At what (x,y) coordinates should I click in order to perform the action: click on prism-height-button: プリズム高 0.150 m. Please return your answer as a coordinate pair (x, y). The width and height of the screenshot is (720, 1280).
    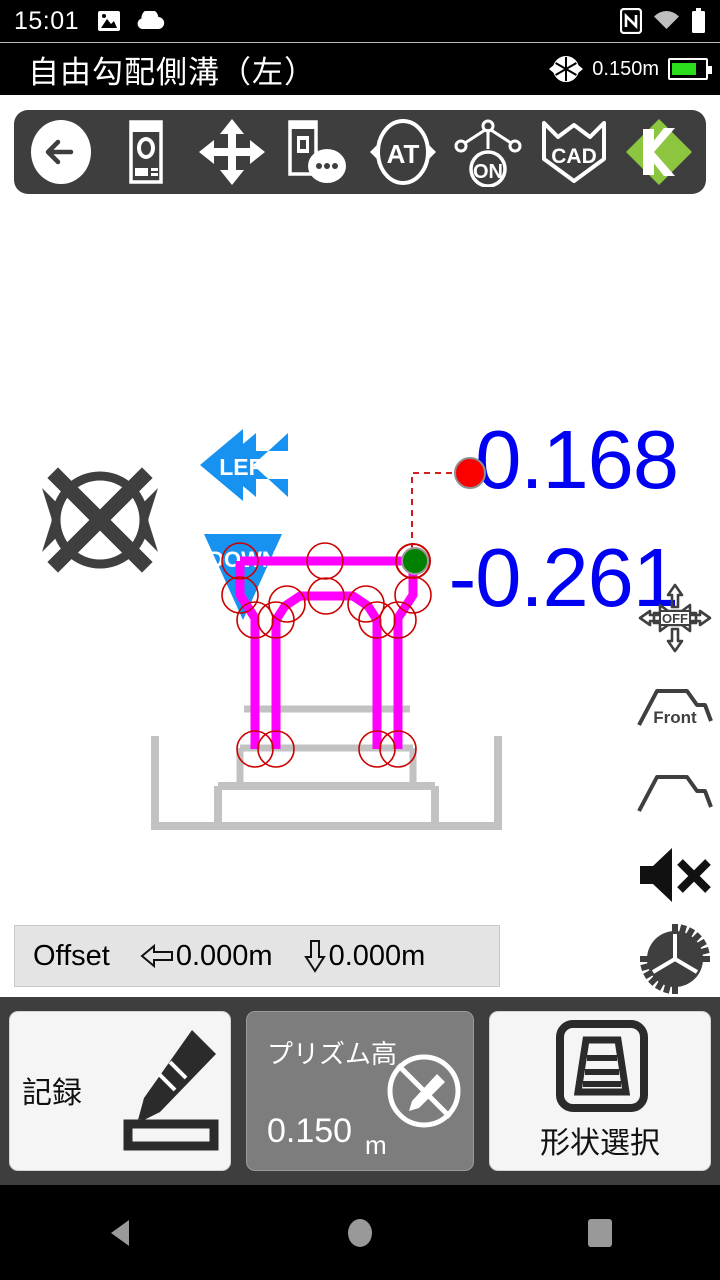
    Looking at the image, I should click on (360, 1091).